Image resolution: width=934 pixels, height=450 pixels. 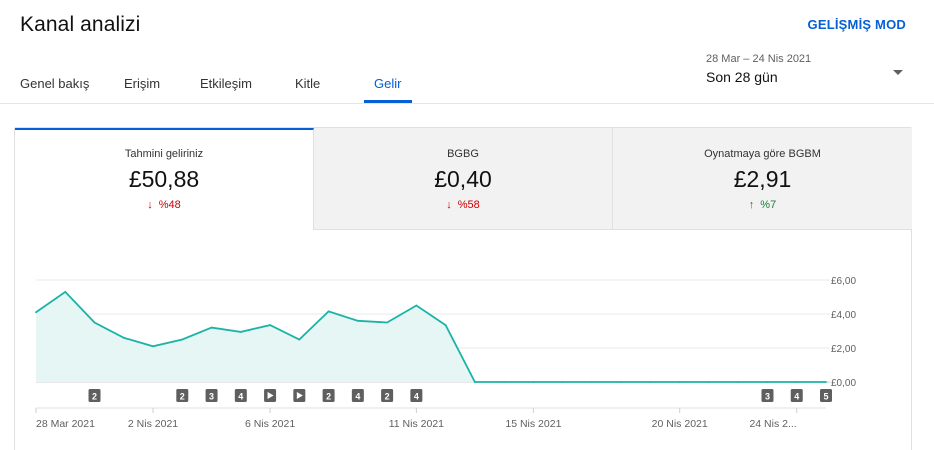 I want to click on y-tick-label: £2,00, so click(x=843, y=349).